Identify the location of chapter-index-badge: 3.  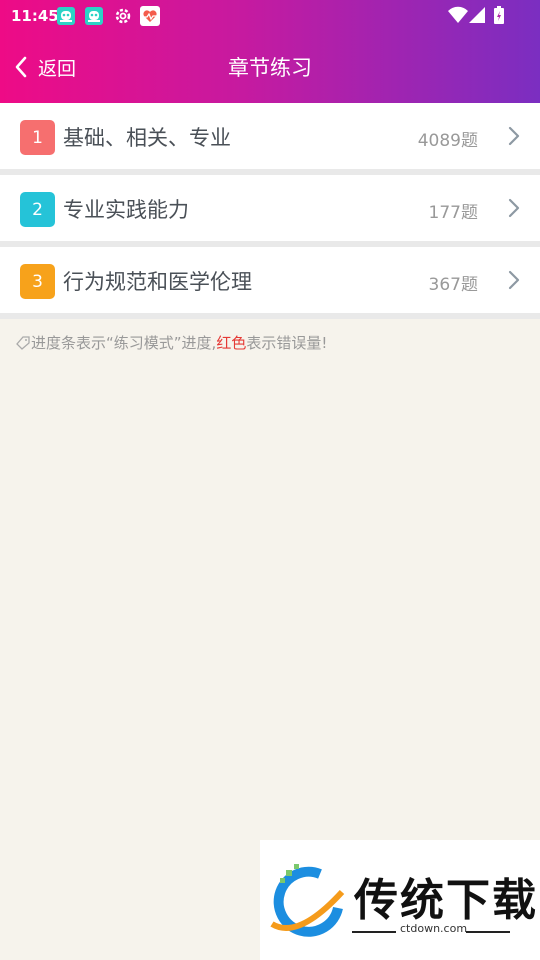
(37, 281).